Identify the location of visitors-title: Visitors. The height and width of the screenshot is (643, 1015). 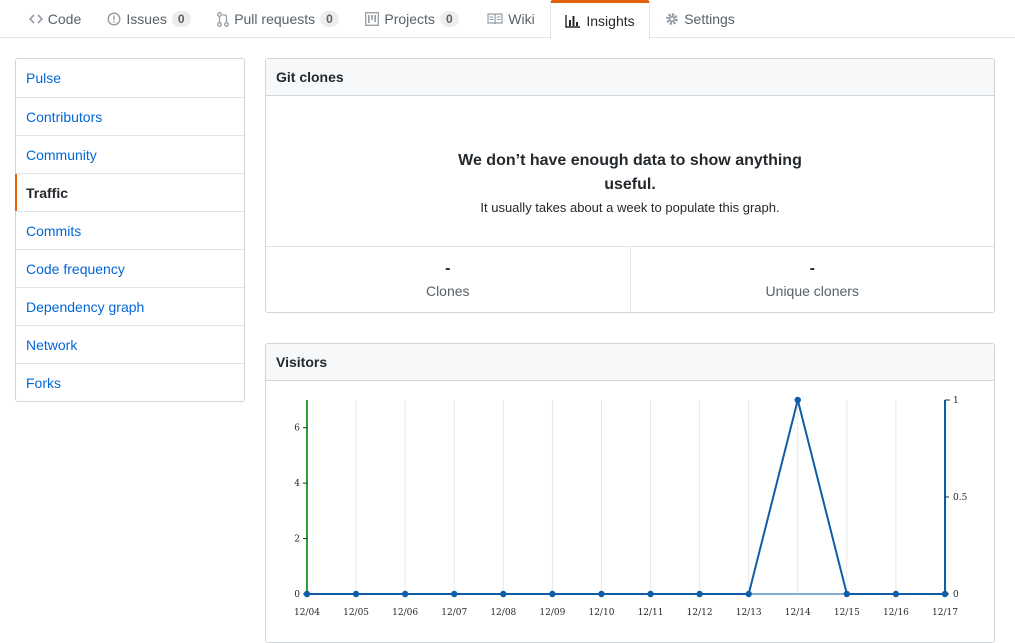
(630, 362).